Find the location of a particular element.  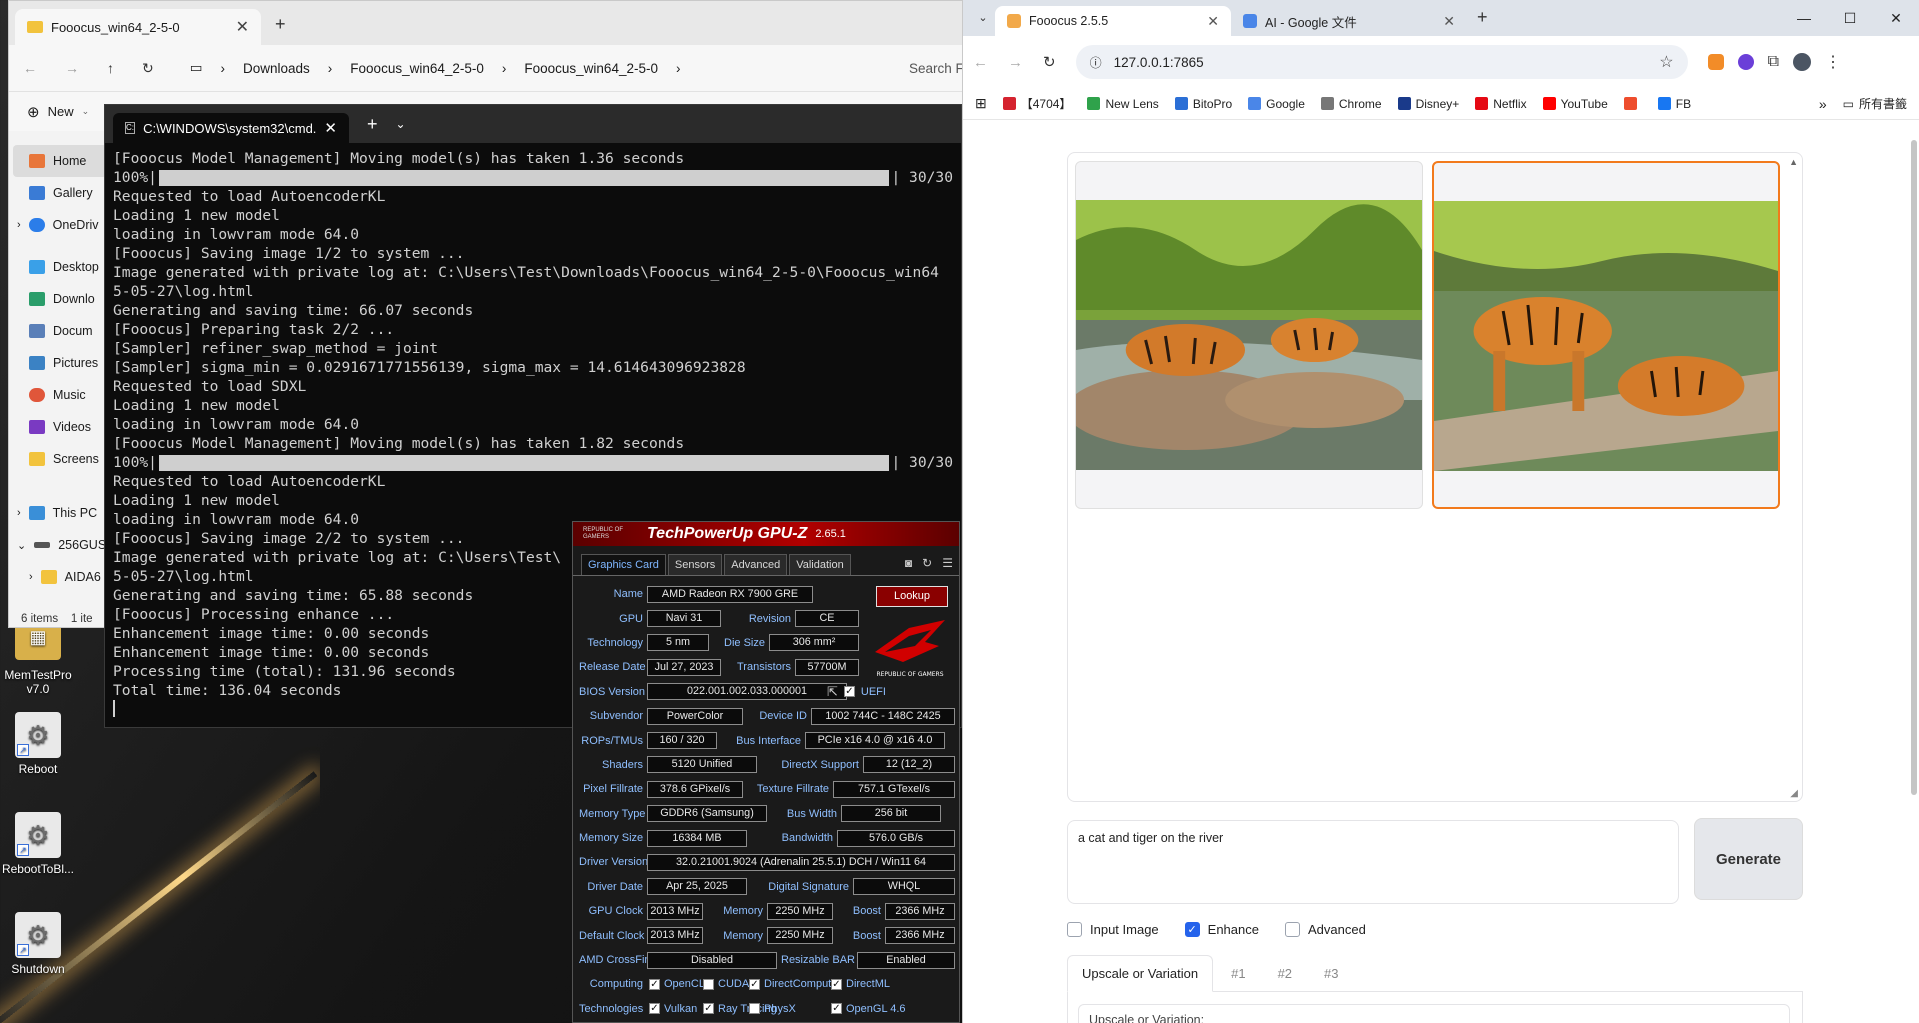

gpuz-value-field: PCIe x16 4.0 @ x16 4.0 is located at coordinates (875, 741).